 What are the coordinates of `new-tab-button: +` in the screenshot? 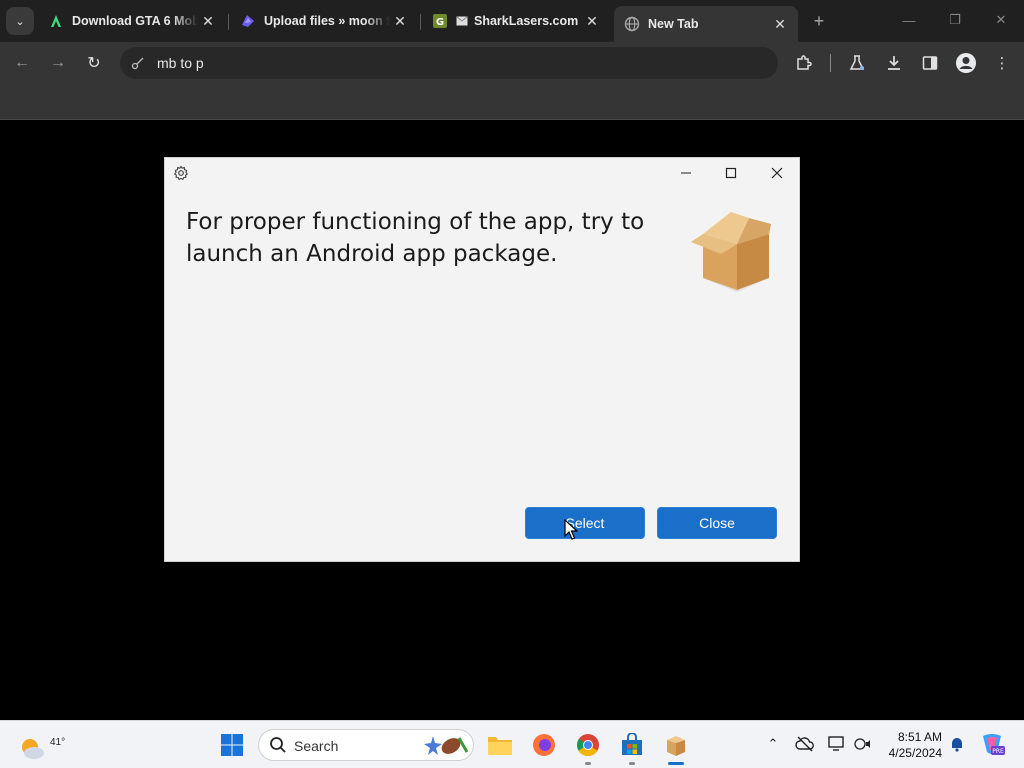 It's located at (819, 21).